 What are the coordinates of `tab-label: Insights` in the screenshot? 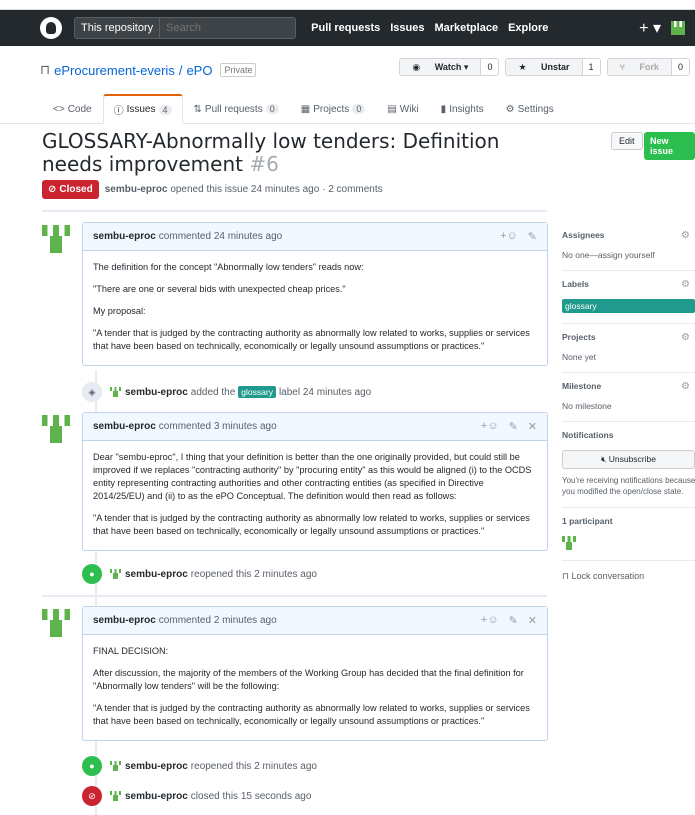 It's located at (466, 109).